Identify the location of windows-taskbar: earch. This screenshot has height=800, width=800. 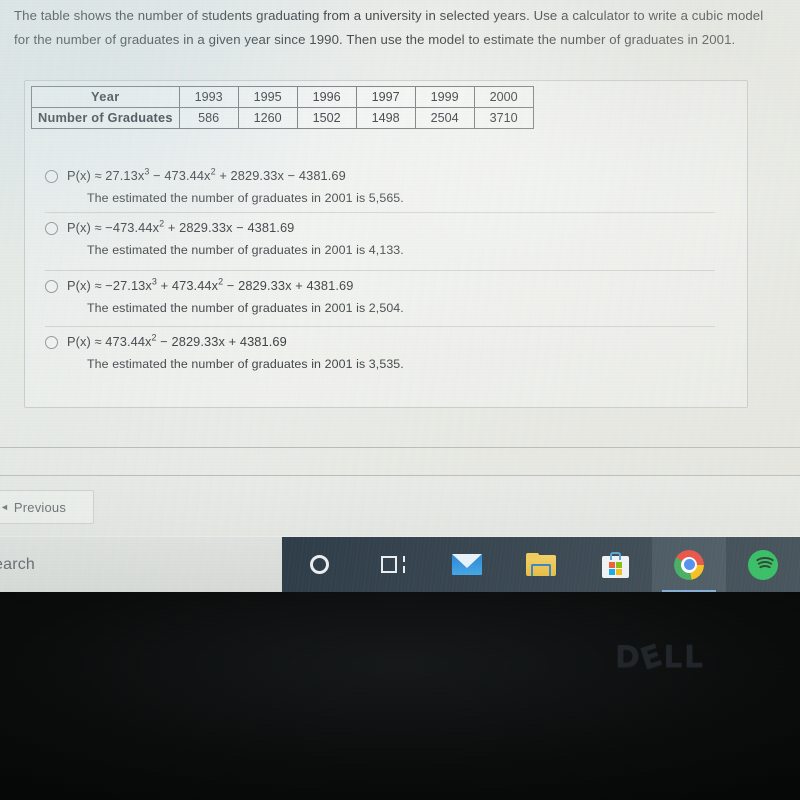
(400, 564).